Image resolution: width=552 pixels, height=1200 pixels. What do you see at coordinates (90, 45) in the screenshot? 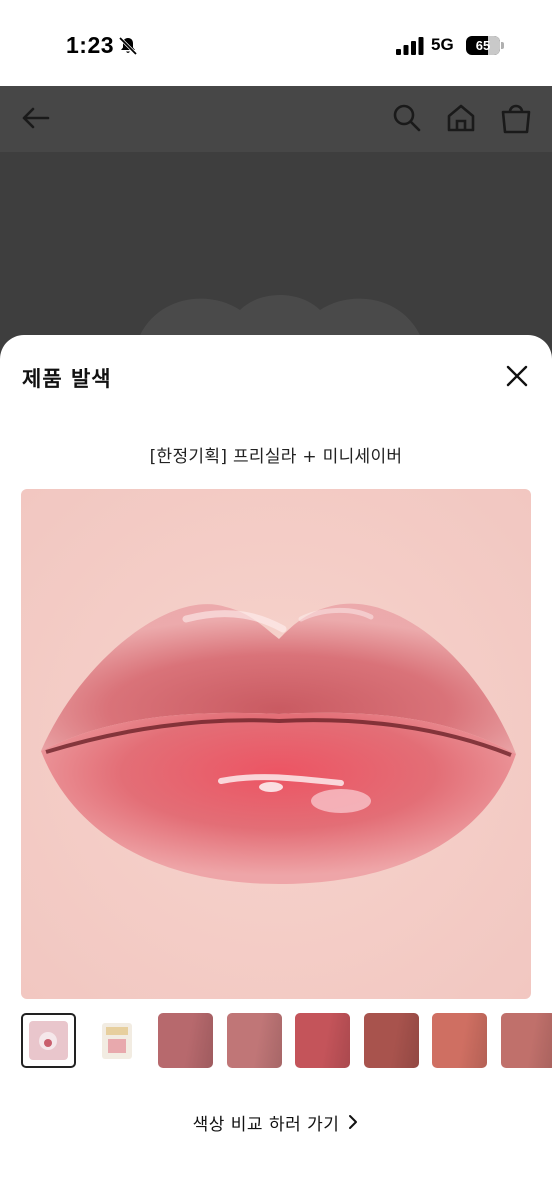
I see `status-time: 1:23` at bounding box center [90, 45].